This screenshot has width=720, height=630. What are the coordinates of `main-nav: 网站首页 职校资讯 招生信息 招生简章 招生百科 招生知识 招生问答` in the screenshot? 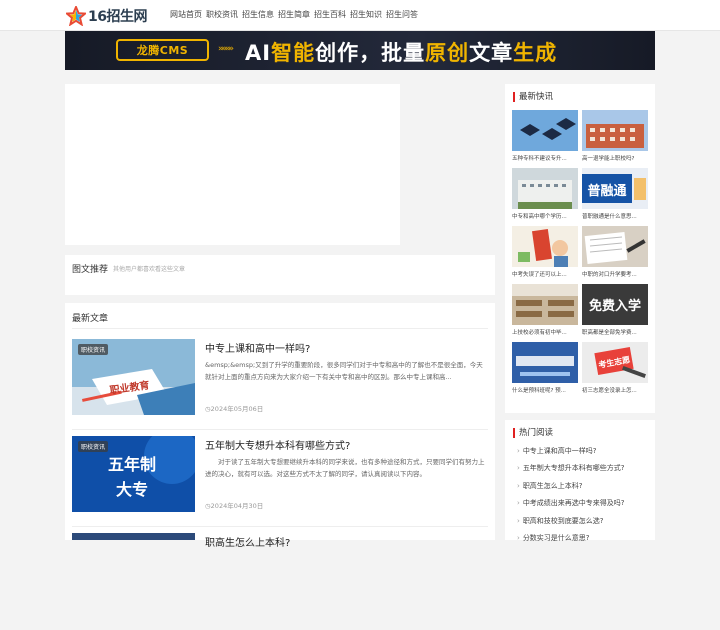 It's located at (294, 14).